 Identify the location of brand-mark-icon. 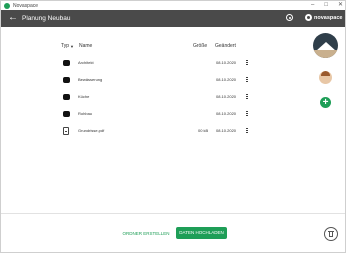
(308, 17).